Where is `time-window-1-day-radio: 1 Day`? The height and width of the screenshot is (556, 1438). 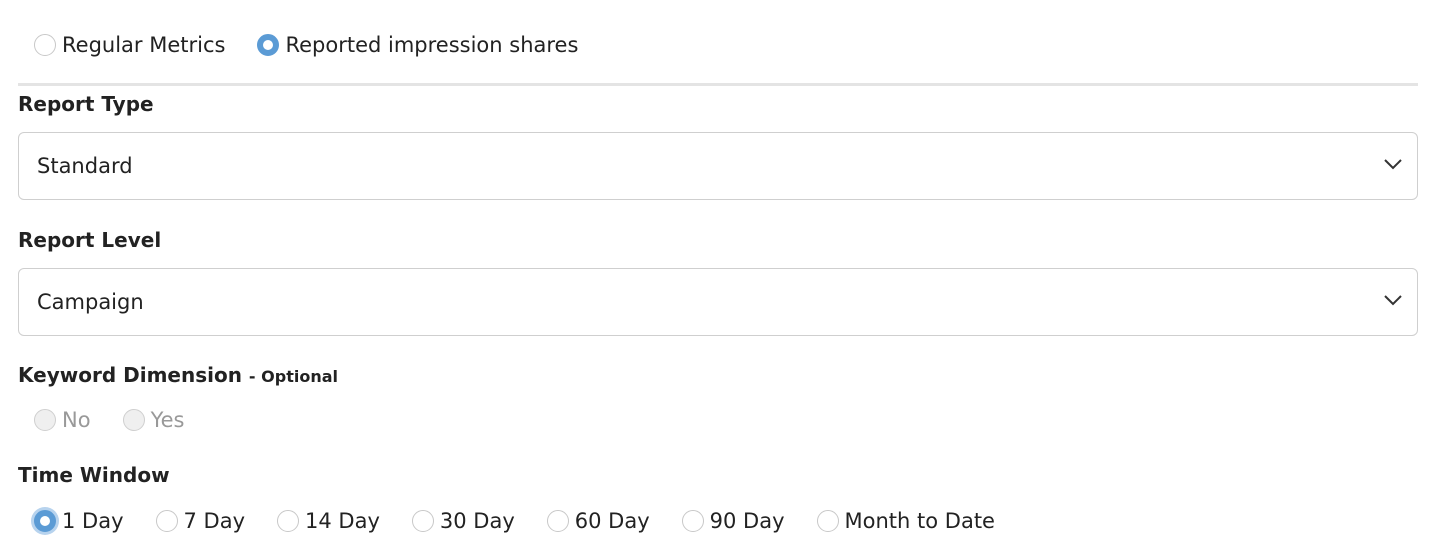 time-window-1-day-radio: 1 Day is located at coordinates (79, 521).